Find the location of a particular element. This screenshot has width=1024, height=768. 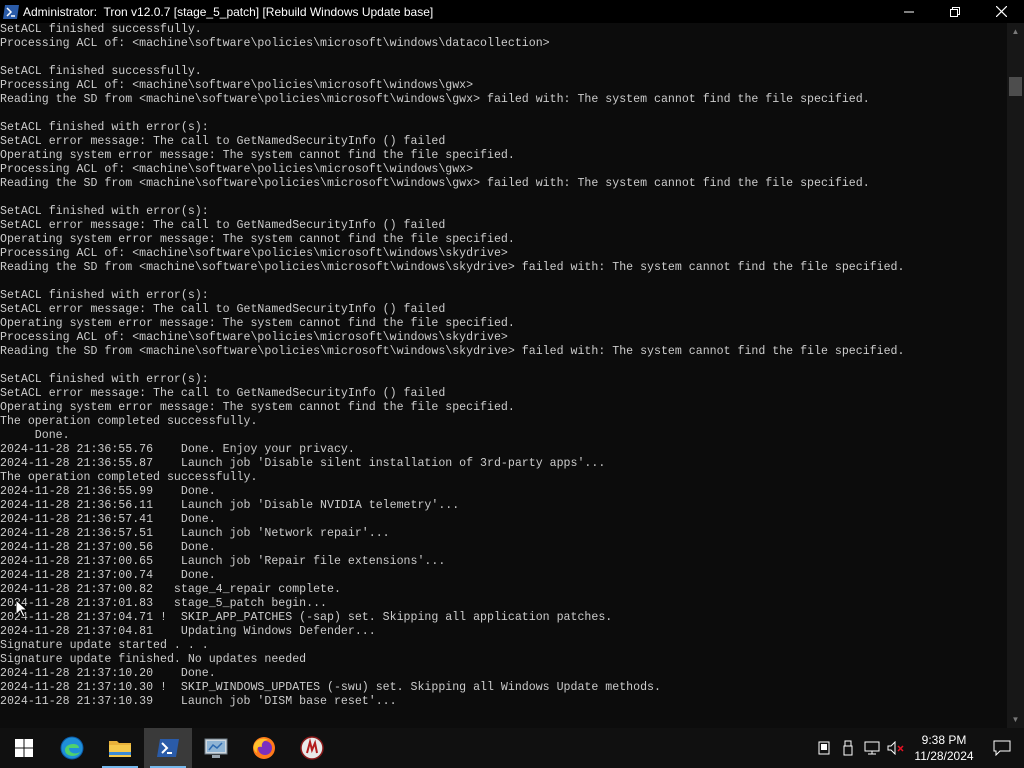

taskbar-edge is located at coordinates (72, 748).